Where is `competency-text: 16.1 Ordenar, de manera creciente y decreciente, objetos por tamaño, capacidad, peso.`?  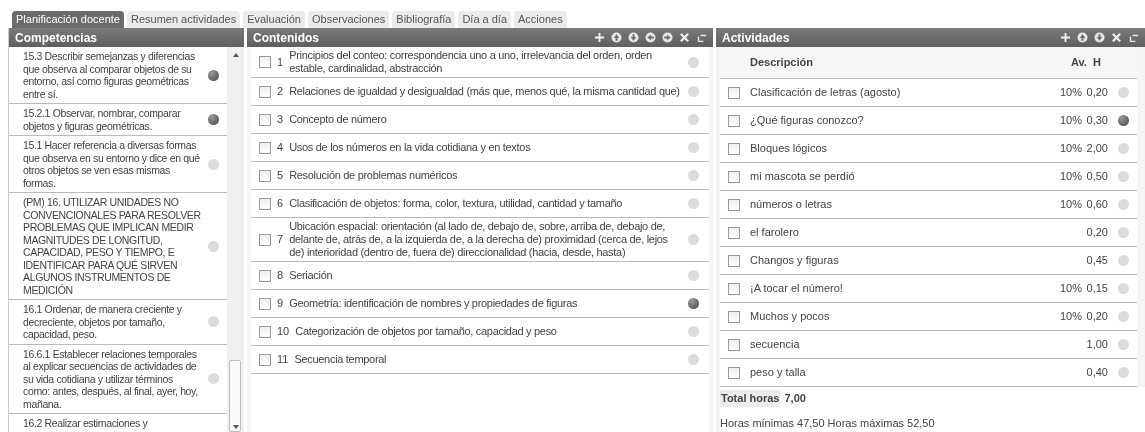
competency-text: 16.1 Ordenar, de manera creciente y decreciente, objetos por tamaño, capacidad, peso. is located at coordinates (103, 322).